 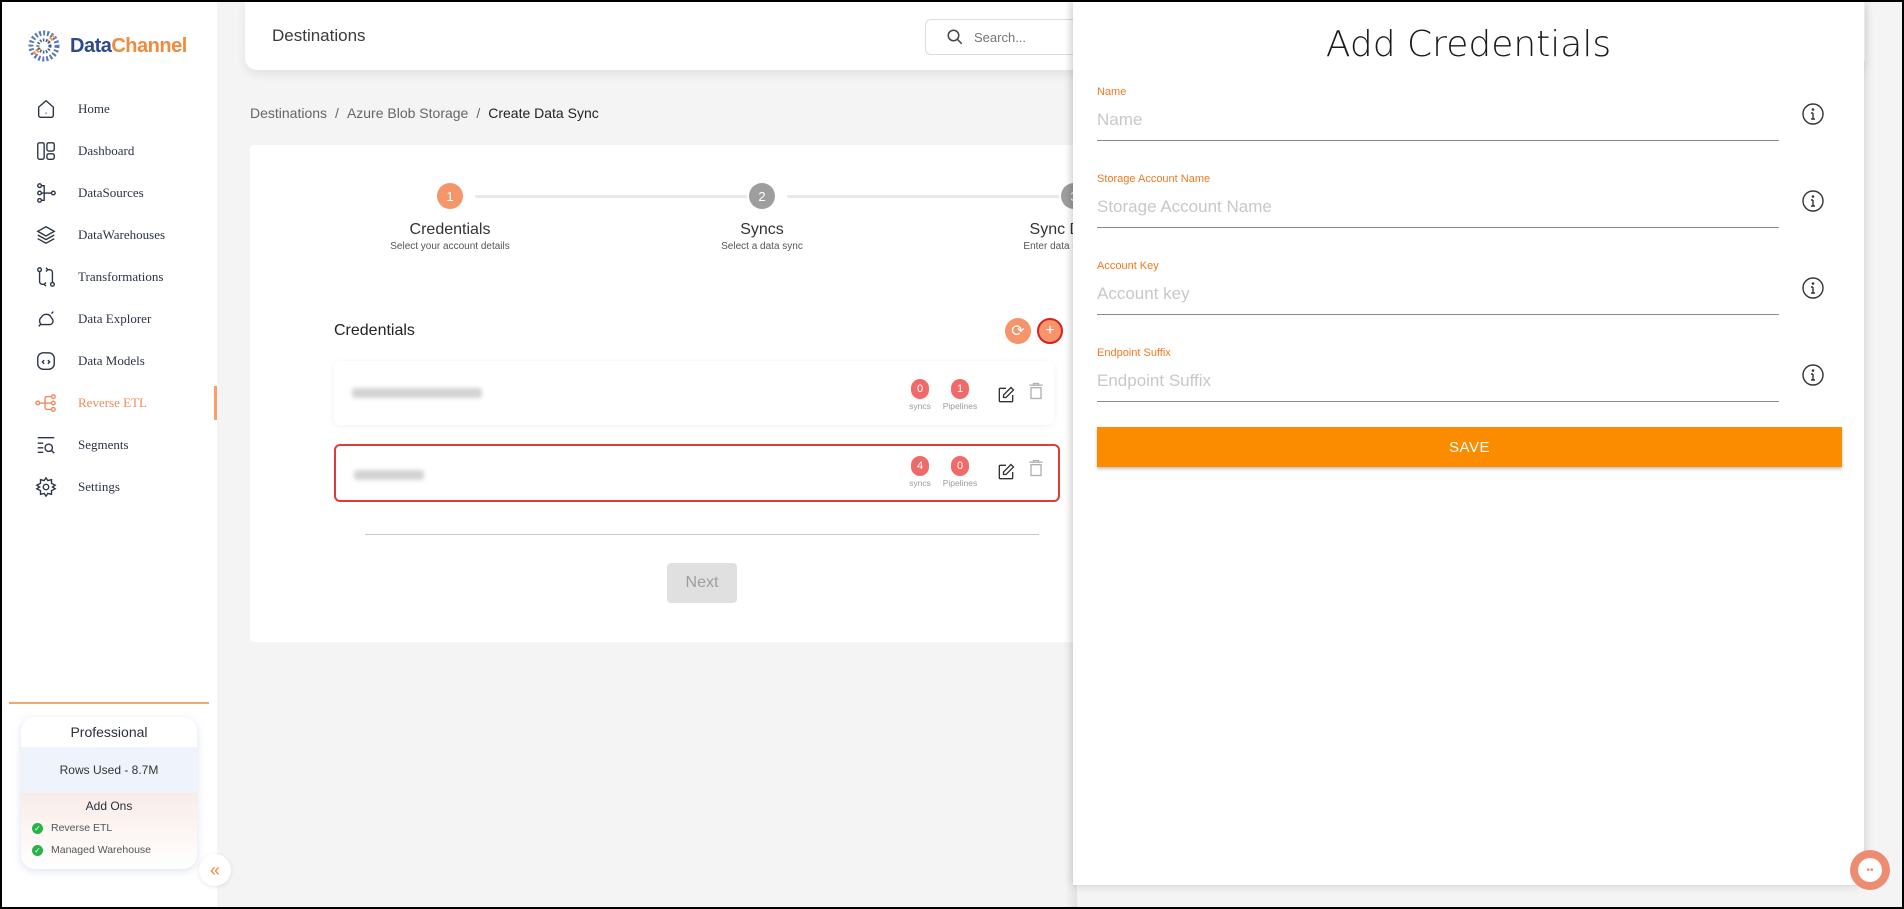 What do you see at coordinates (1438, 297) in the screenshot?
I see `account-key-input` at bounding box center [1438, 297].